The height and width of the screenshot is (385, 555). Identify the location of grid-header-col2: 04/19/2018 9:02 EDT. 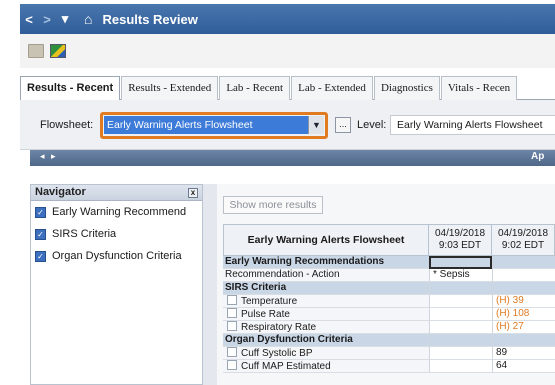
(523, 240).